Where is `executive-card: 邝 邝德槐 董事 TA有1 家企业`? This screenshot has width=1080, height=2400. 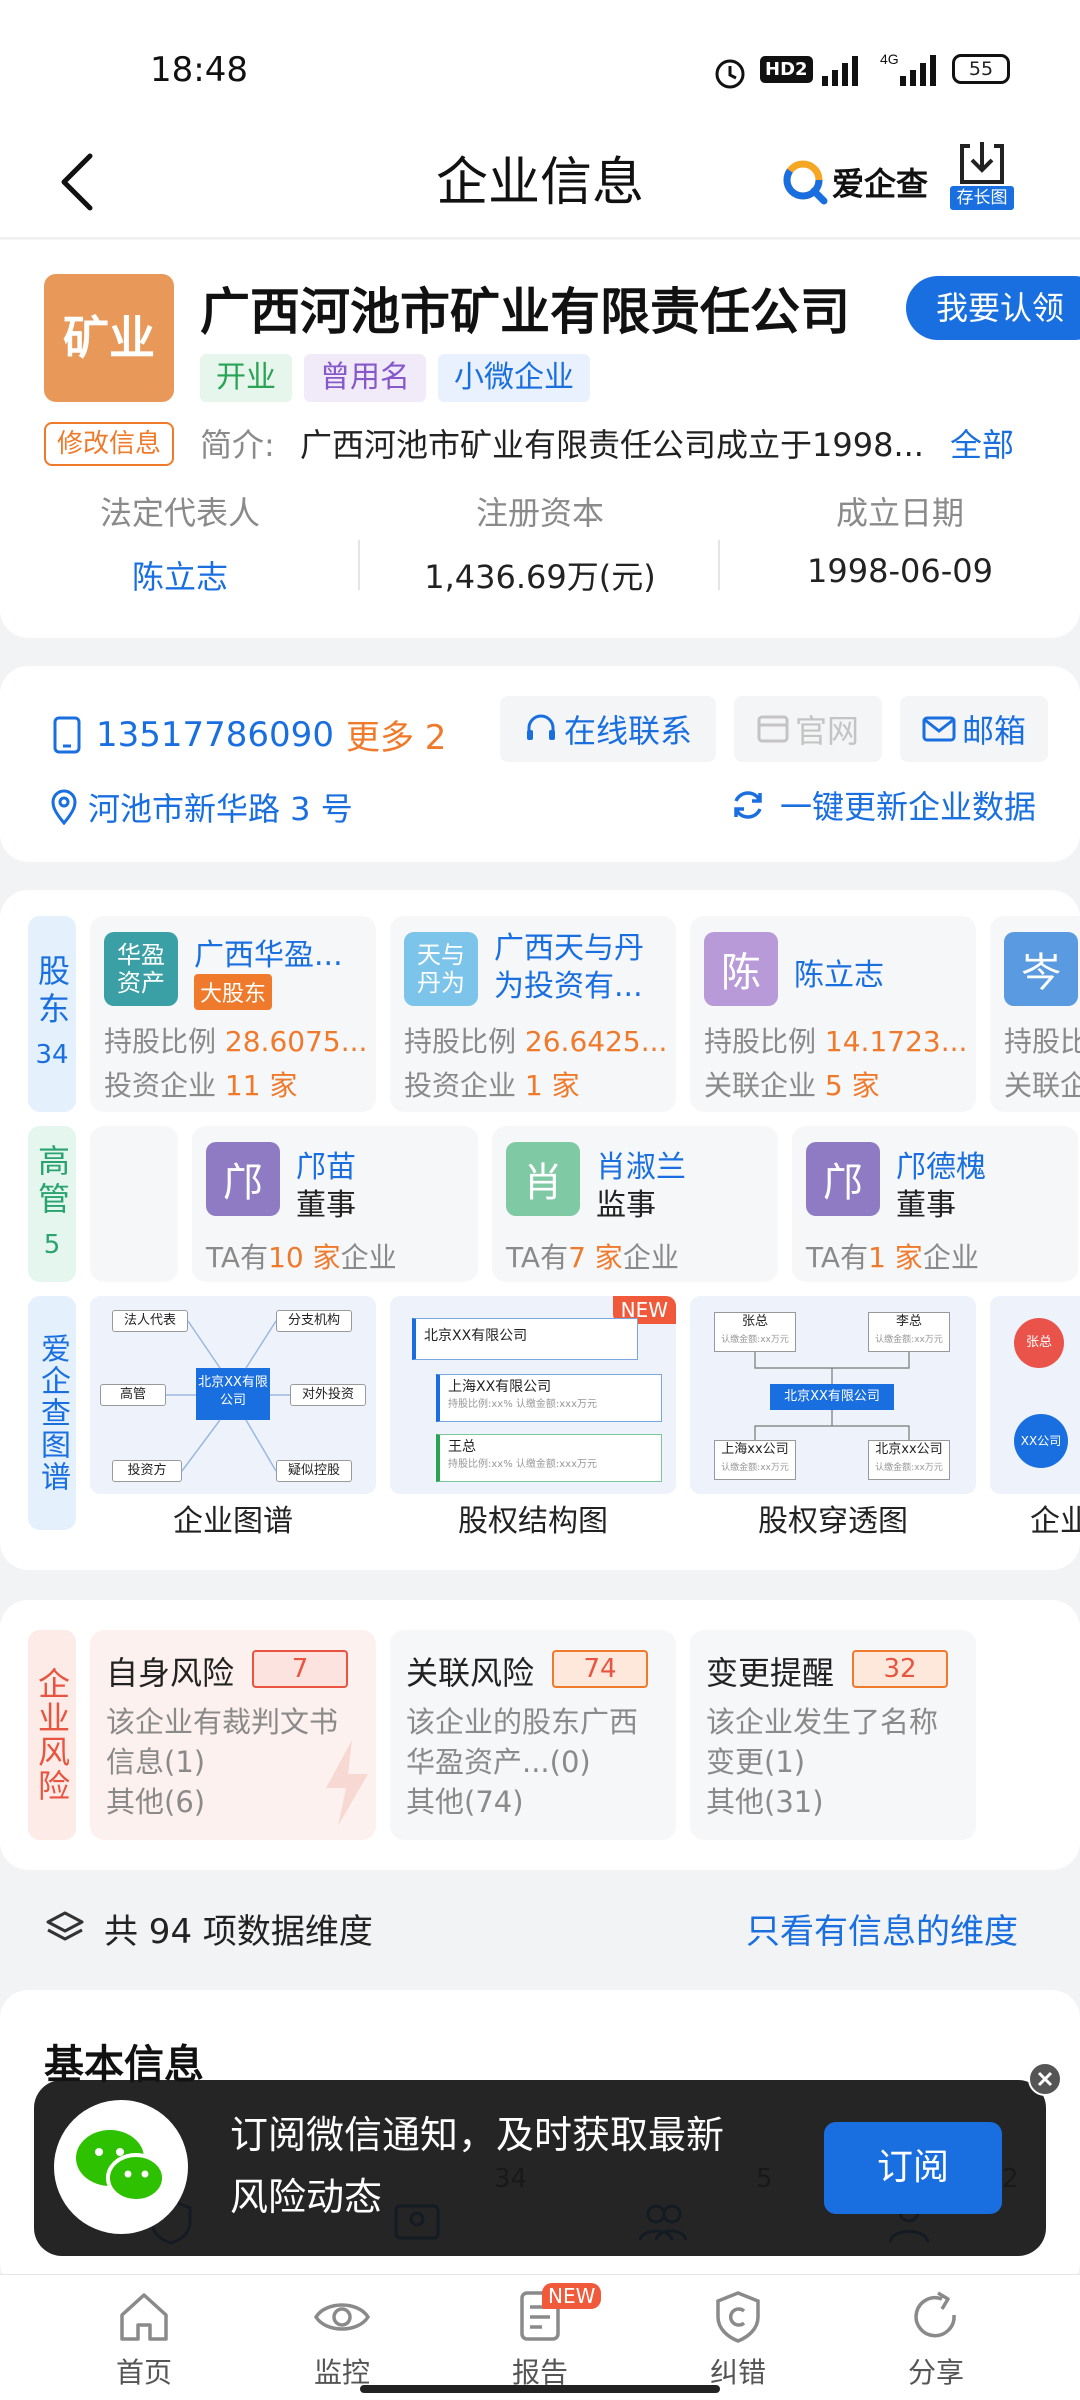 executive-card: 邝 邝德槐 董事 TA有1 家企业 is located at coordinates (935, 1204).